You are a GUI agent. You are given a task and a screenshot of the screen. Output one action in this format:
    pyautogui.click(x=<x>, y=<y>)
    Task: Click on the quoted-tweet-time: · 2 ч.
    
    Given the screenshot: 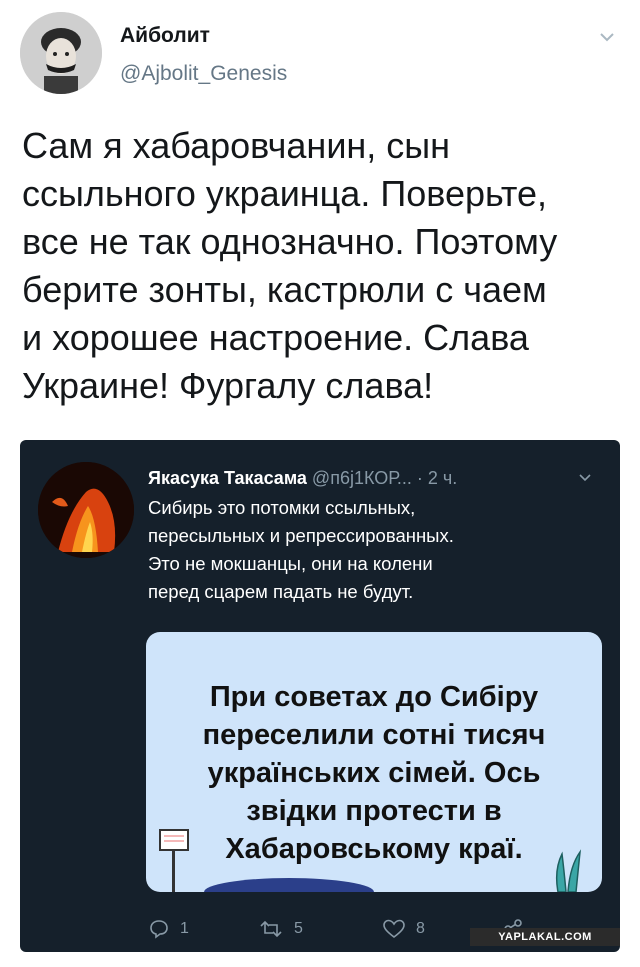 What is the action you would take?
    pyautogui.click(x=437, y=478)
    